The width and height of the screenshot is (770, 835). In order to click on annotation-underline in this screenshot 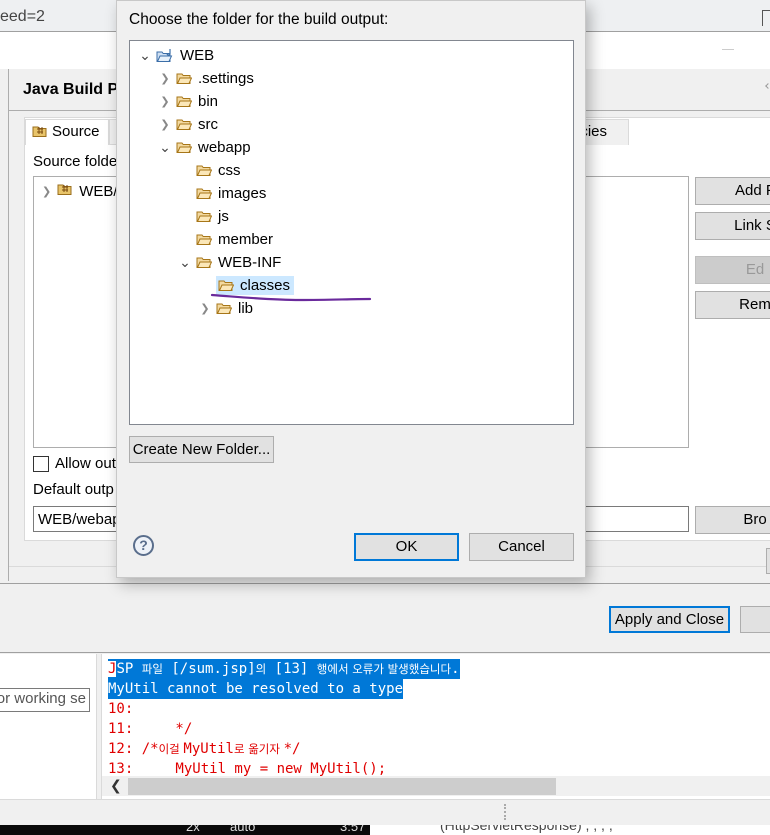, I will do `click(291, 297)`.